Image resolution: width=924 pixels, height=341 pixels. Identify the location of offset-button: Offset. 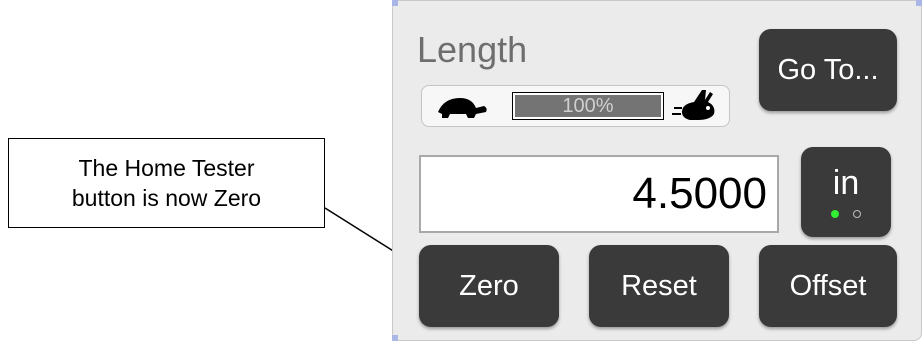
(828, 286).